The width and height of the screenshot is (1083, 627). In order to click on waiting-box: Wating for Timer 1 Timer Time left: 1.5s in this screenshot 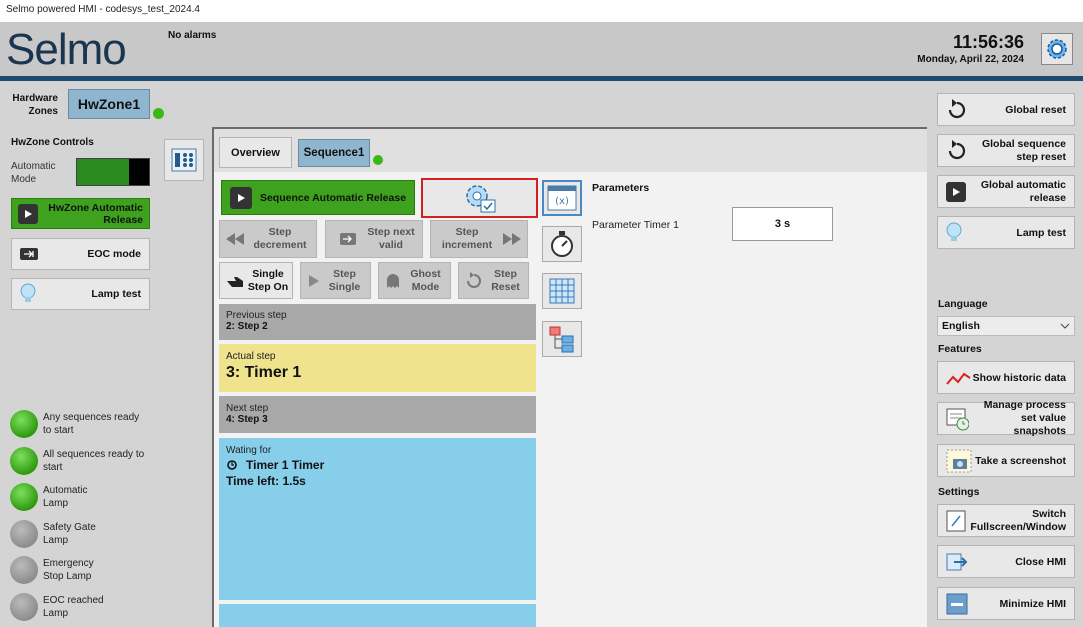, I will do `click(377, 519)`.